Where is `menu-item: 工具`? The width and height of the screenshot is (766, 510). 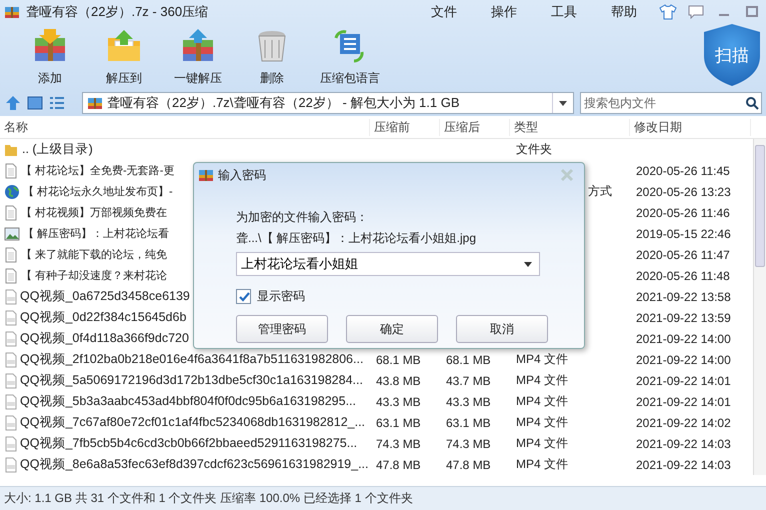
menu-item: 工具 is located at coordinates (564, 12).